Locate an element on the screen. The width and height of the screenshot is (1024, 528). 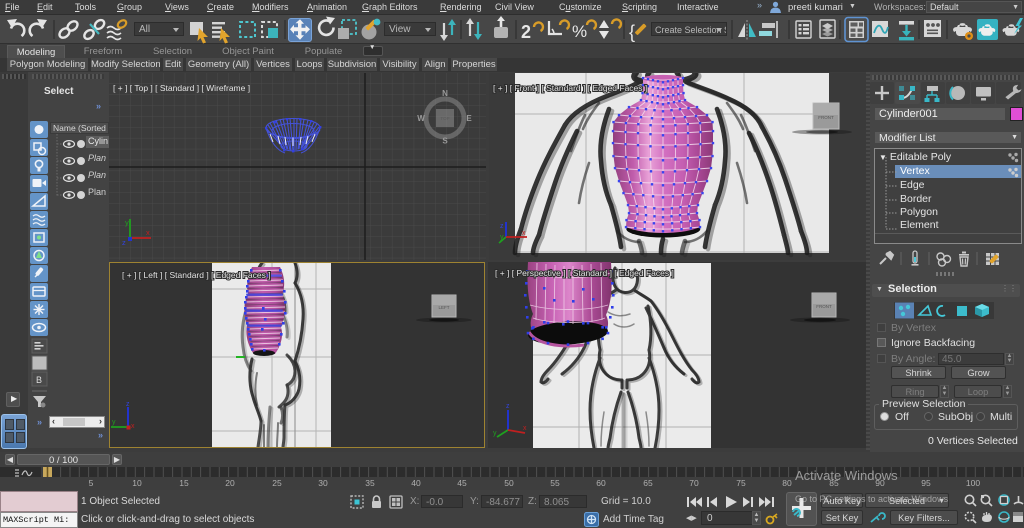
svg-text: 25 is located at coordinates (277, 483).